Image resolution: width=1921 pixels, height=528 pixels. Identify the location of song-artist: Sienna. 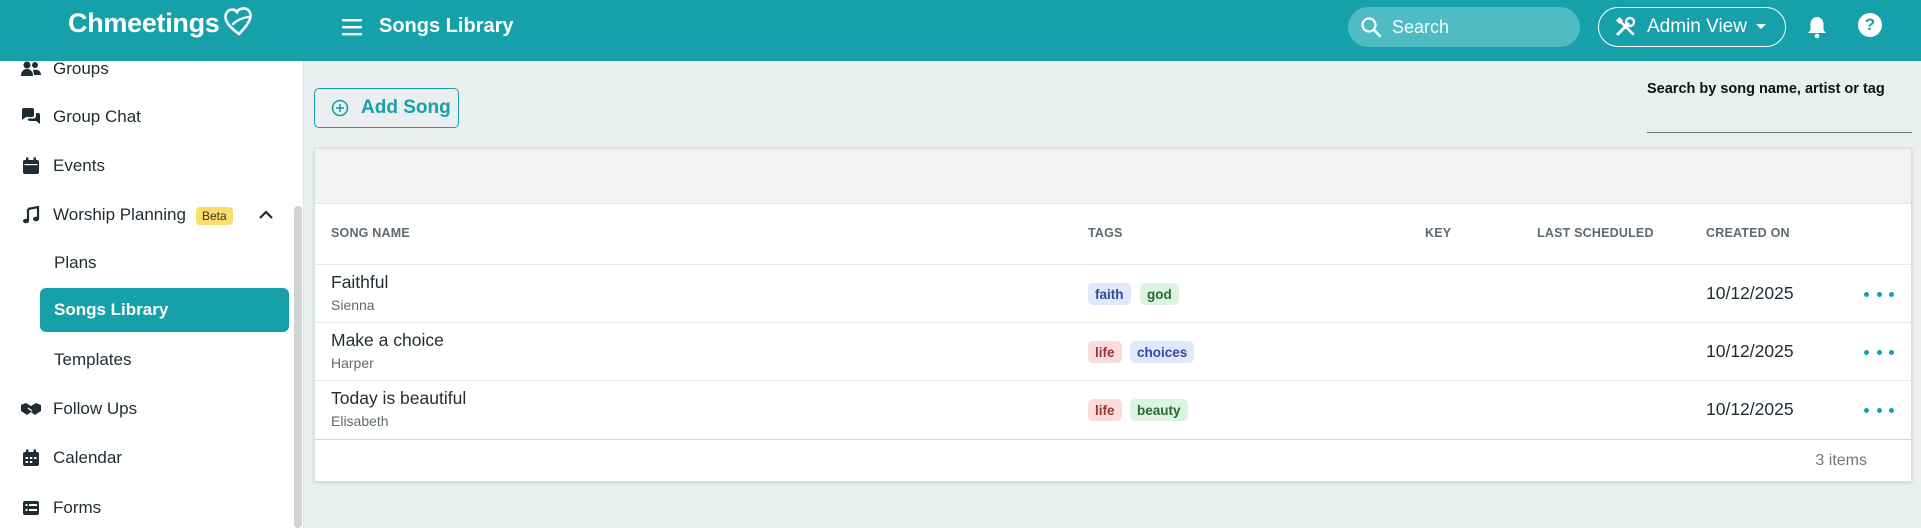
(353, 305).